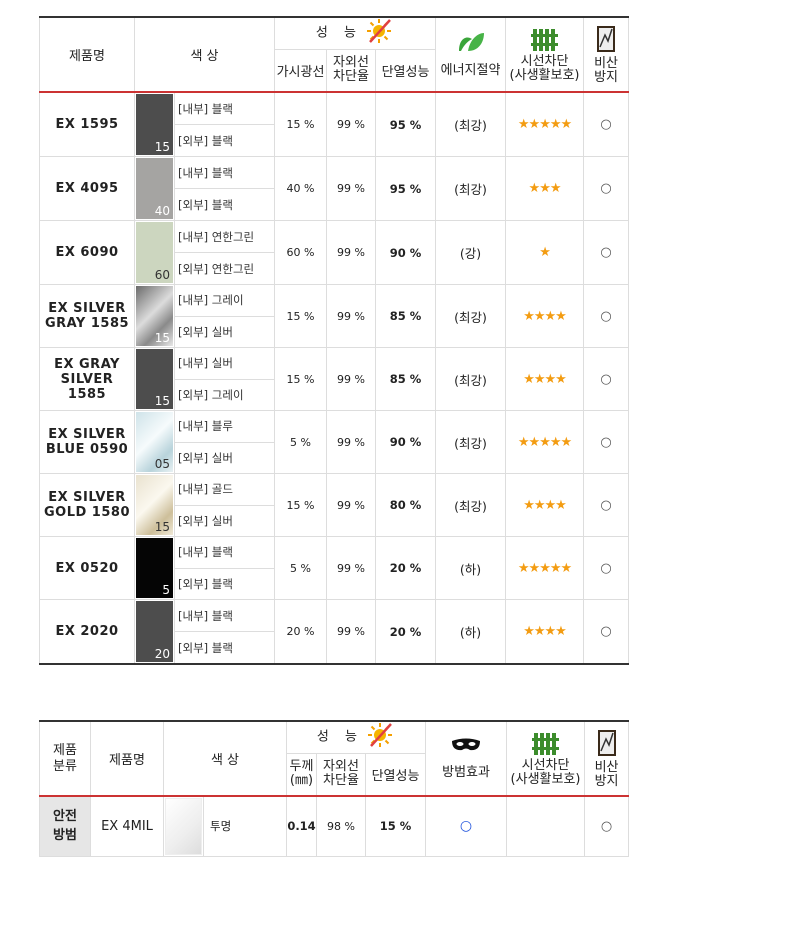 Image resolution: width=800 pixels, height=932 pixels. Describe the element at coordinates (65, 758) in the screenshot. I see `header-category: 제품 분류` at that location.